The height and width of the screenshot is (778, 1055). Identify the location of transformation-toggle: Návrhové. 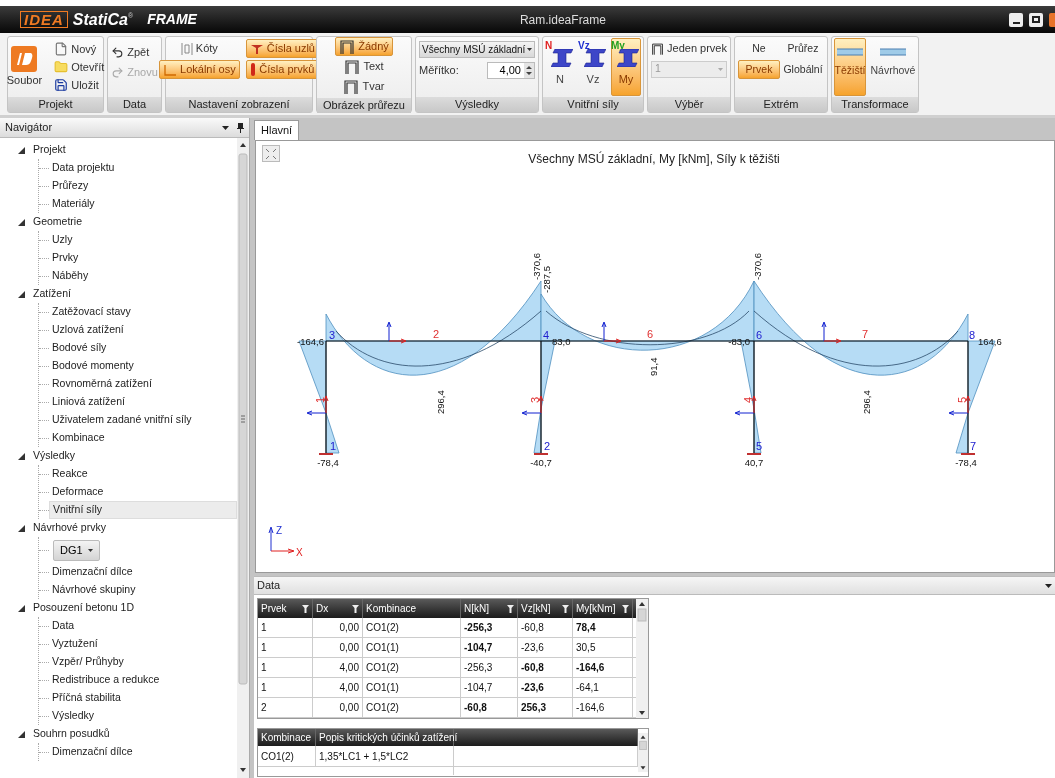
(893, 67).